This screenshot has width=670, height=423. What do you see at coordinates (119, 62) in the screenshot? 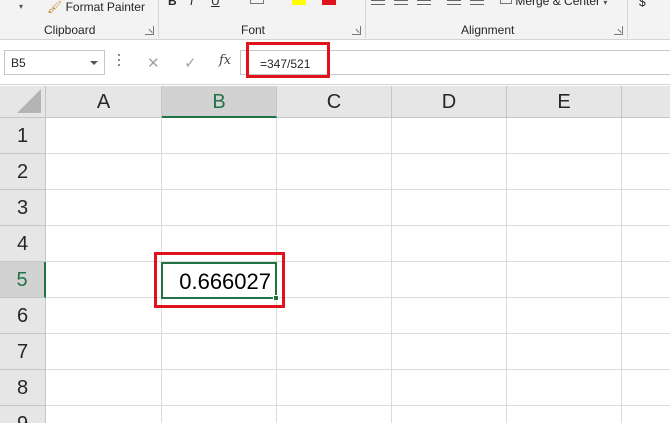
I see `drag-handle-icon` at bounding box center [119, 62].